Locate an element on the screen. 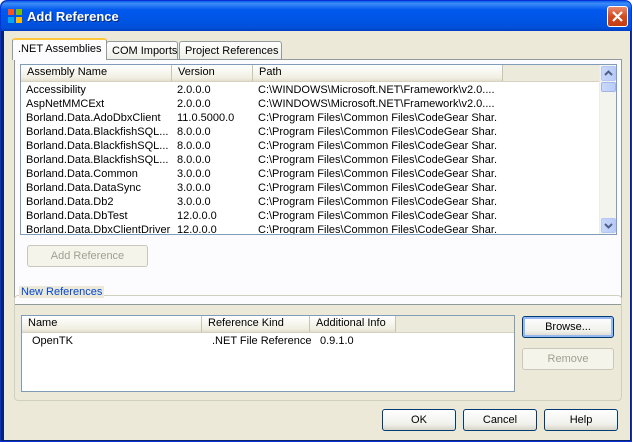 The image size is (632, 442). ok-button: OK is located at coordinates (419, 420).